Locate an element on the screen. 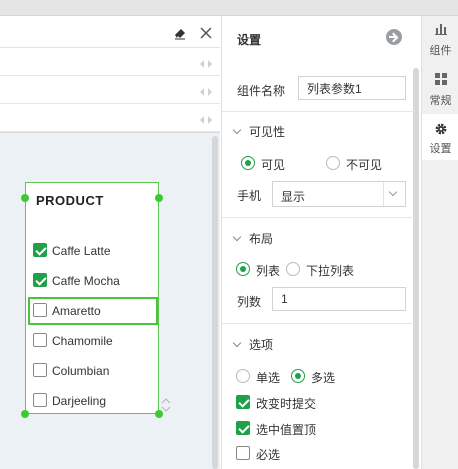 The image size is (458, 469). component-name-input is located at coordinates (352, 88).